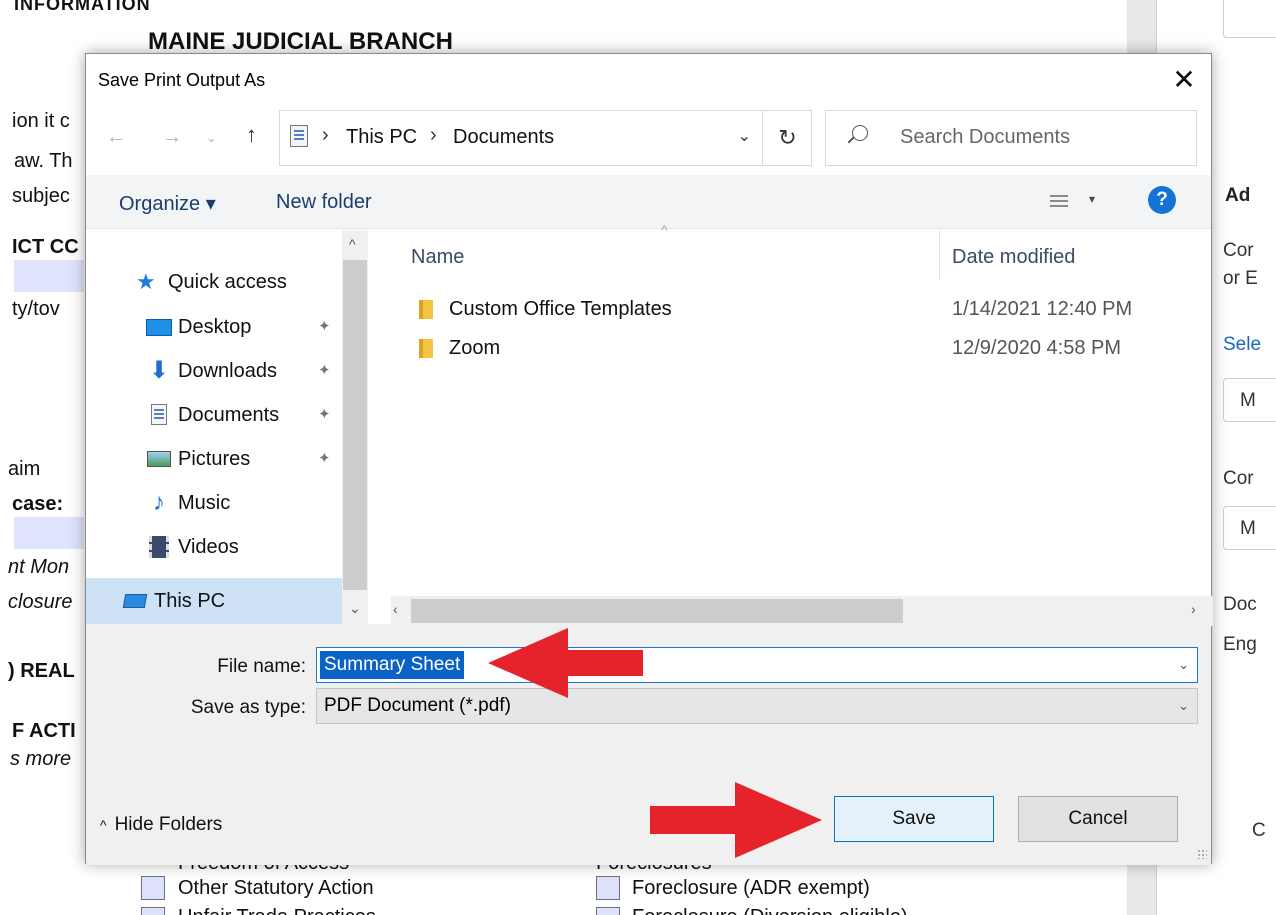 Image resolution: width=1276 pixels, height=915 pixels. What do you see at coordinates (49, 276) in the screenshot?
I see `bg-form-field` at bounding box center [49, 276].